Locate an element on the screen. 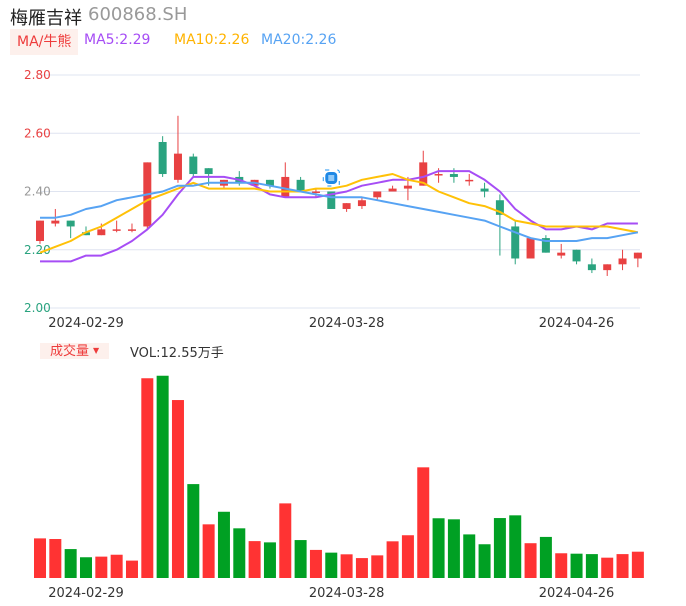 The image size is (686, 606). price-axis: 2.802.602.402.202.00 is located at coordinates (37, 191).